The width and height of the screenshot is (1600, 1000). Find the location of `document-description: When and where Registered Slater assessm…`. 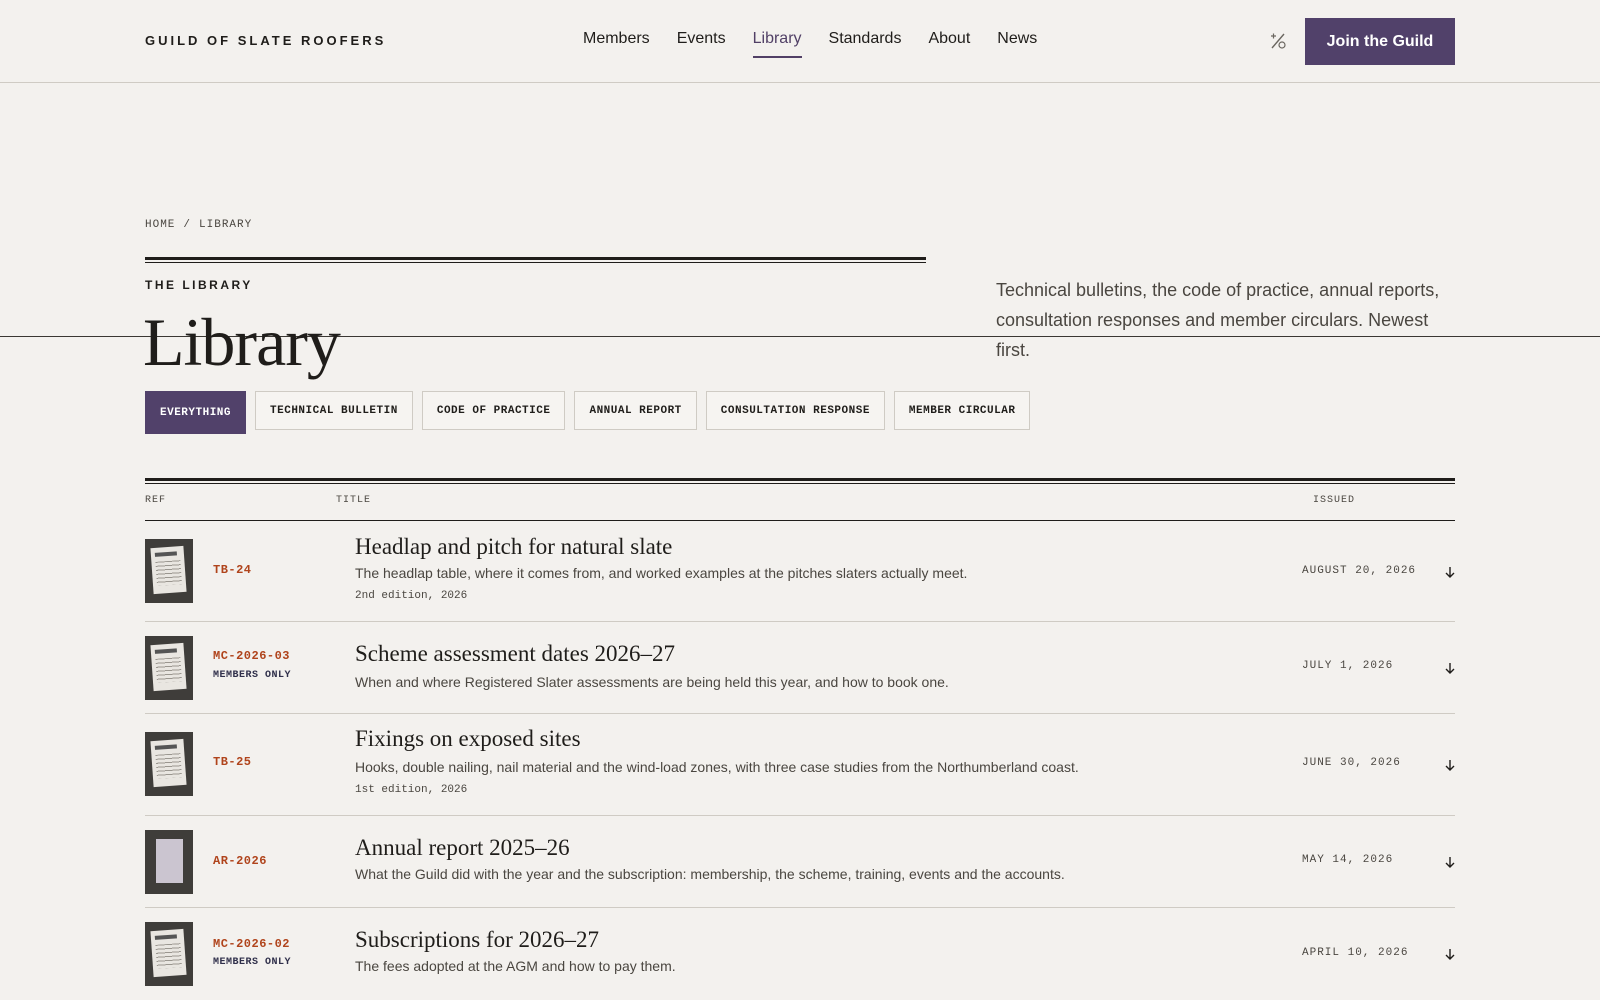

document-description: When and where Registered Slater assessm… is located at coordinates (652, 682).